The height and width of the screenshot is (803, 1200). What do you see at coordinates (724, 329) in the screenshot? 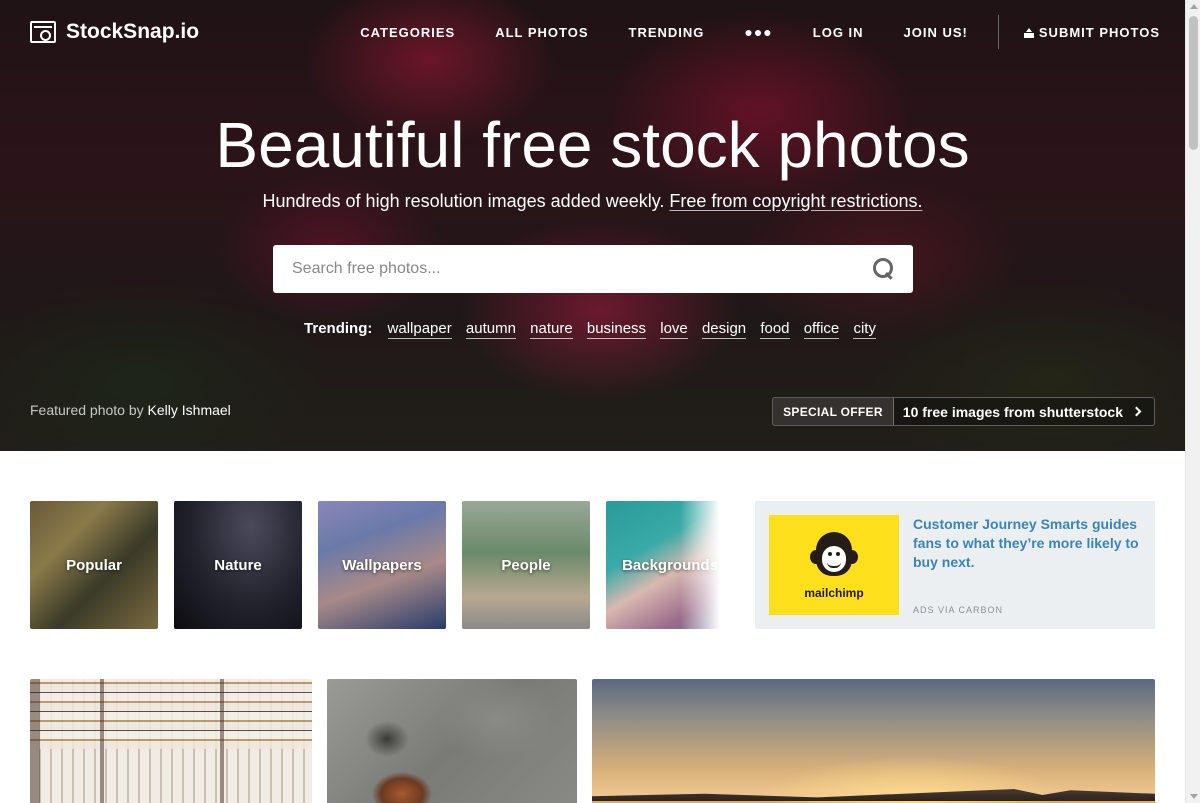
I see `trending-tag: design` at bounding box center [724, 329].